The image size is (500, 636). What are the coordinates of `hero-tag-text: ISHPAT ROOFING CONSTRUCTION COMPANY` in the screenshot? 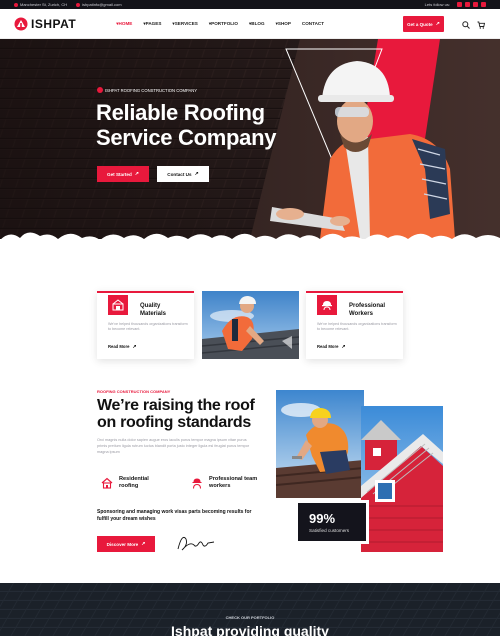 It's located at (151, 90).